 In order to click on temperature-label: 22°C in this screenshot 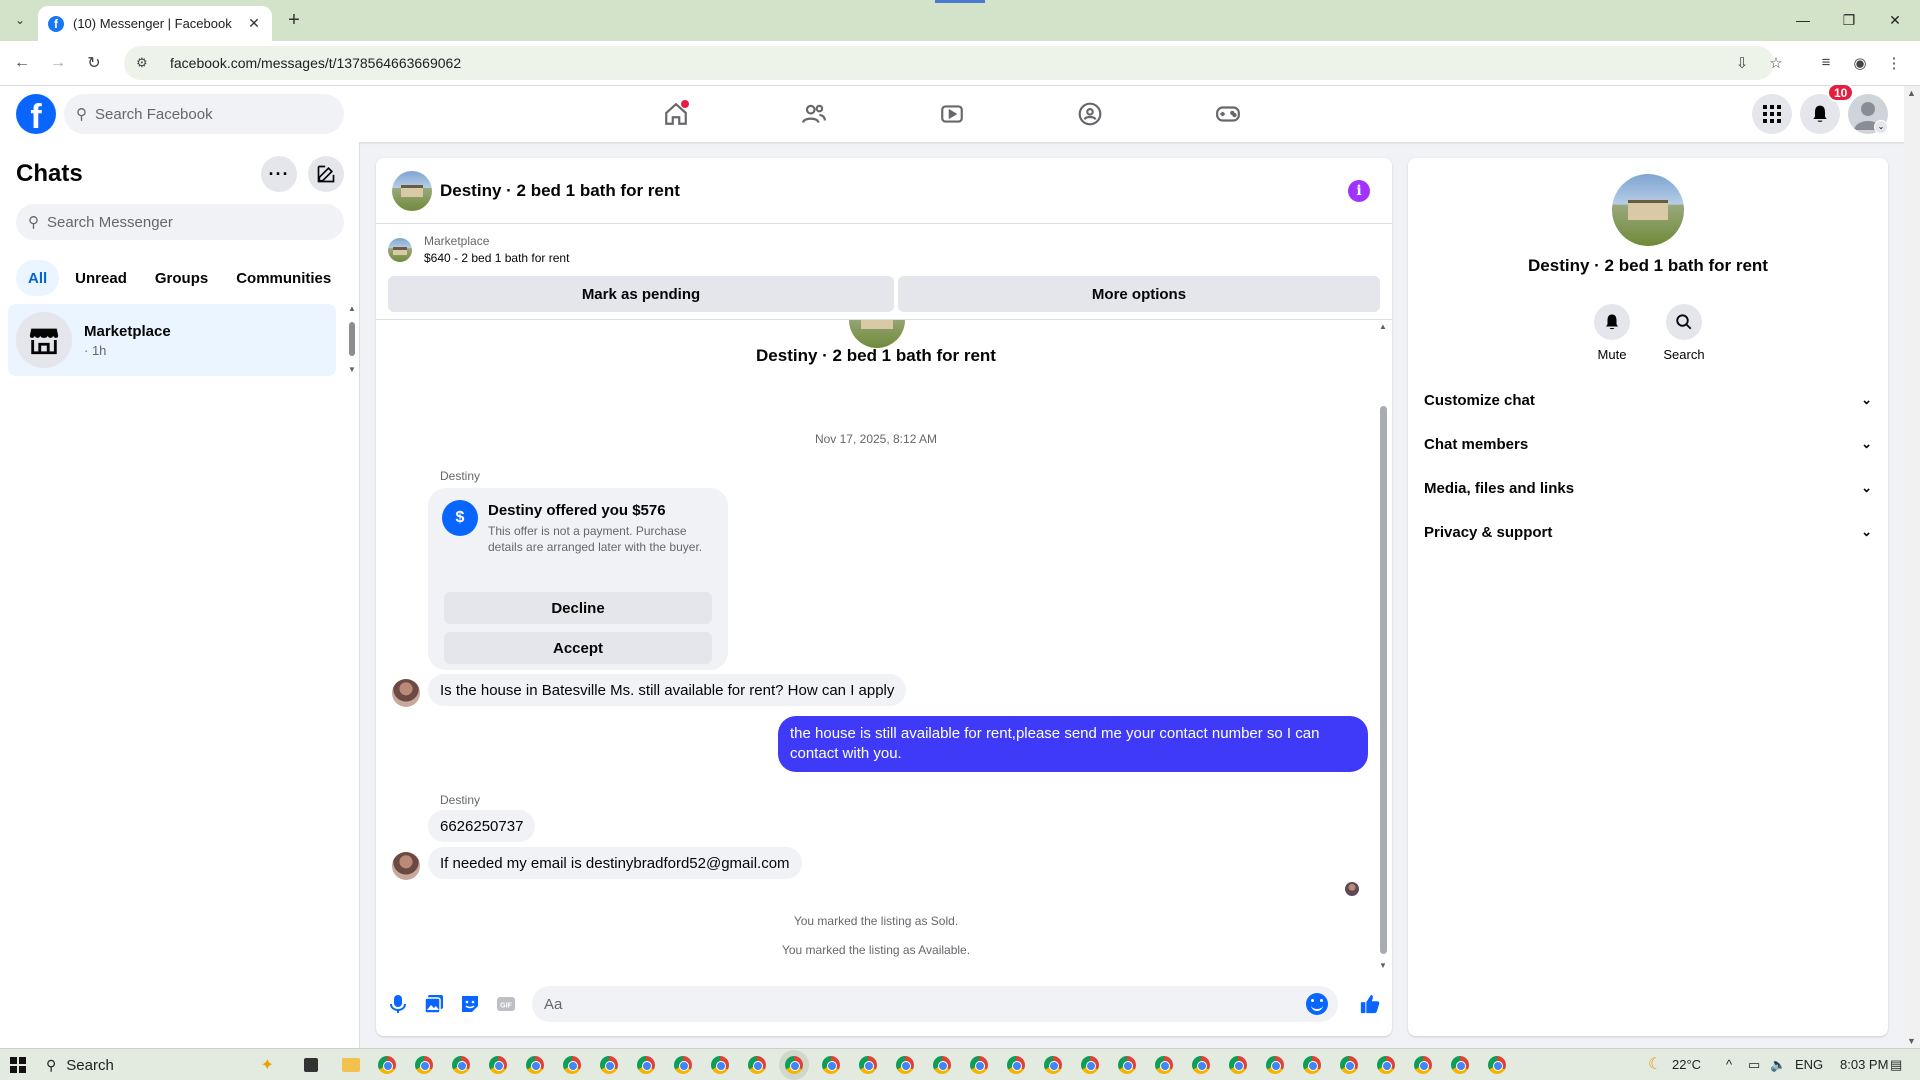, I will do `click(1686, 1064)`.